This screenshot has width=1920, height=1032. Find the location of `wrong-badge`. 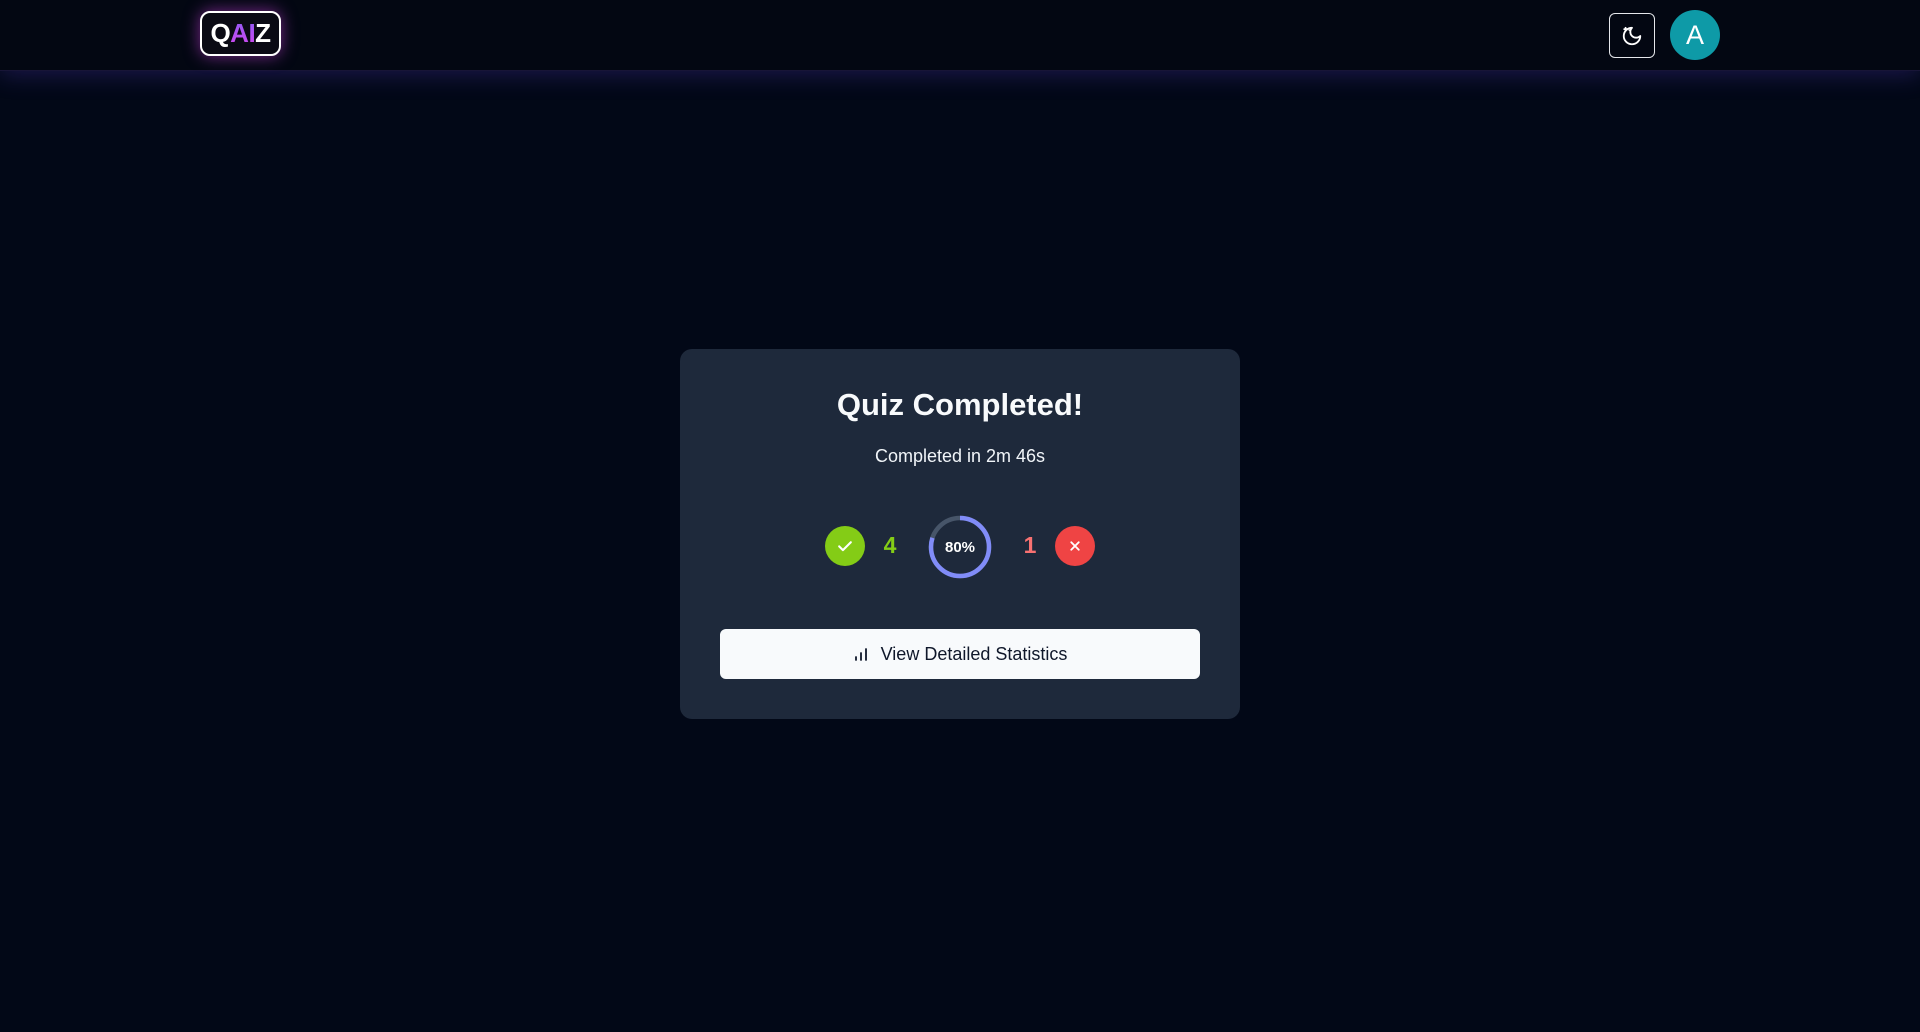

wrong-badge is located at coordinates (1075, 546).